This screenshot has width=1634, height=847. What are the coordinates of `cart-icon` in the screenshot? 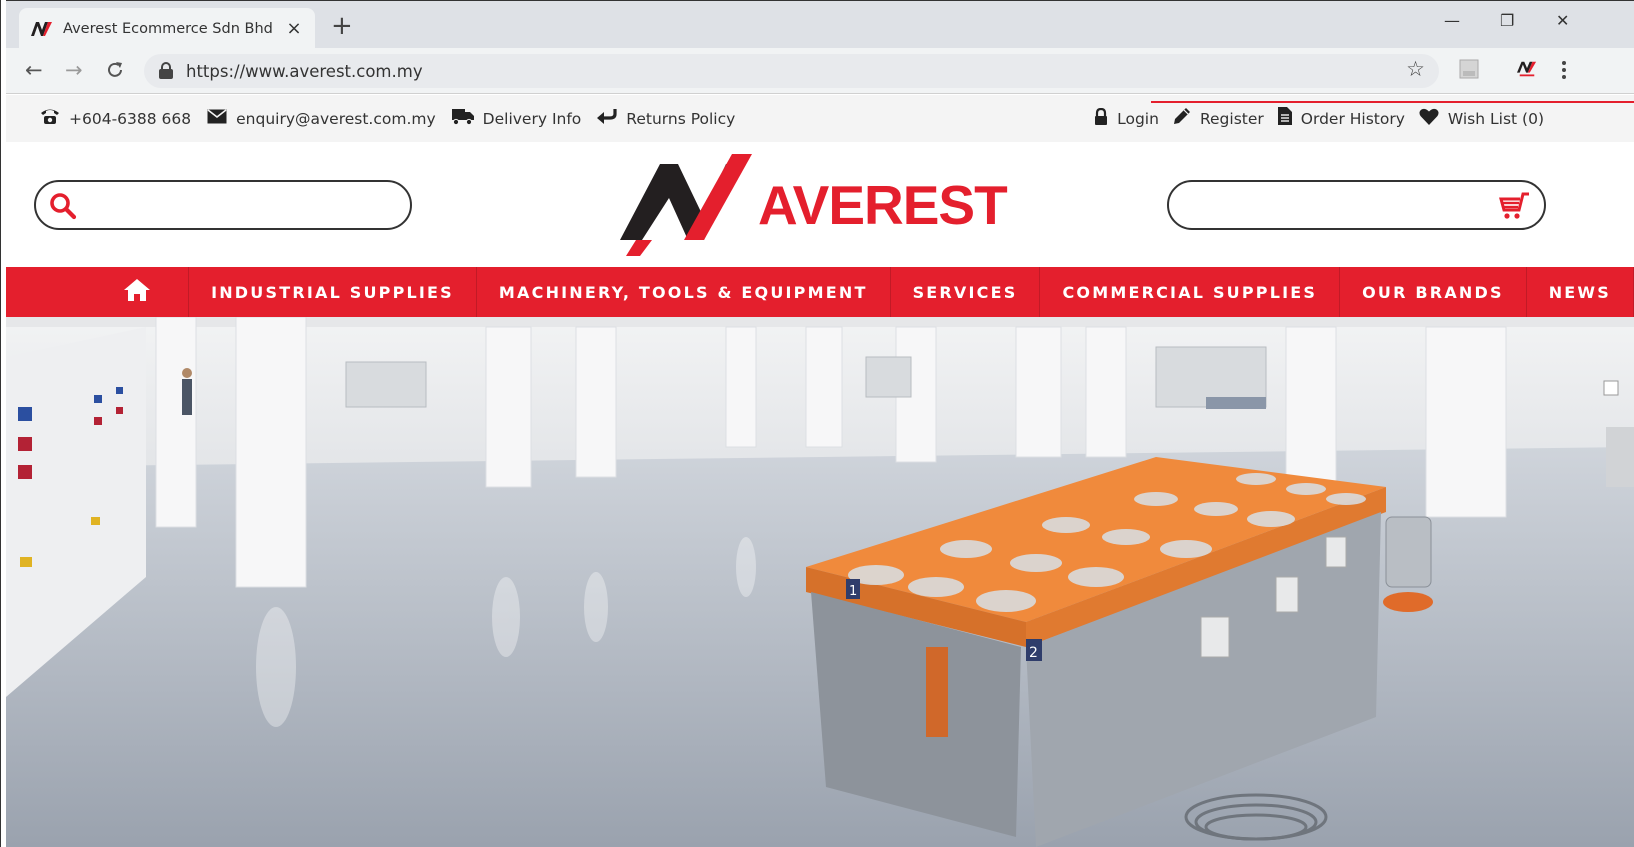 It's located at (1514, 208).